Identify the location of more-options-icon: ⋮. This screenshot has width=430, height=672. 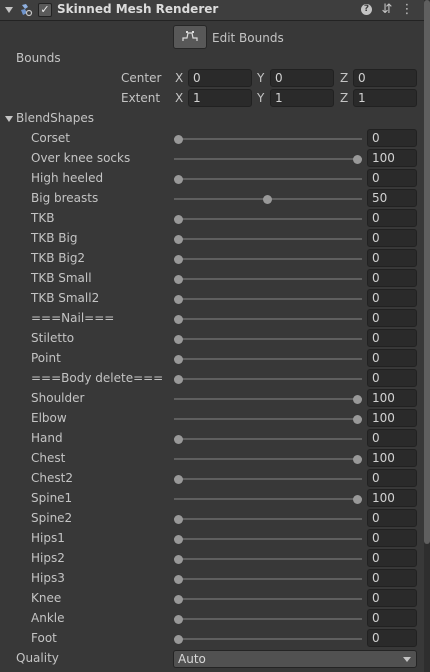
(407, 10).